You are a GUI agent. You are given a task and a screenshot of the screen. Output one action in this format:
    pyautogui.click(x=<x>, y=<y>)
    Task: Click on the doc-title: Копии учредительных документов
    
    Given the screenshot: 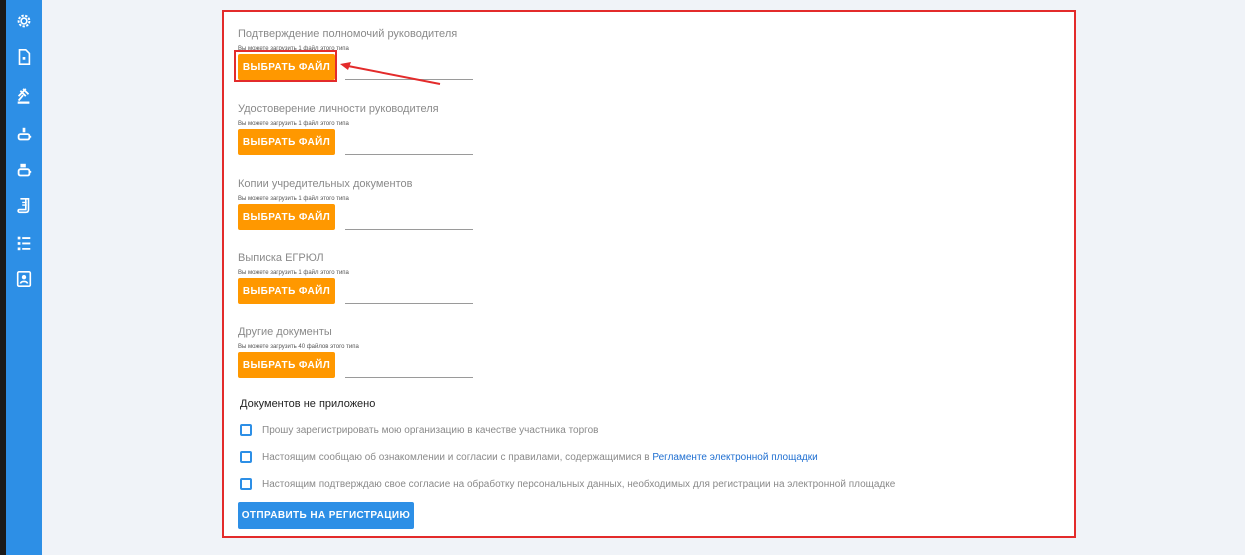 What is the action you would take?
    pyautogui.click(x=325, y=184)
    